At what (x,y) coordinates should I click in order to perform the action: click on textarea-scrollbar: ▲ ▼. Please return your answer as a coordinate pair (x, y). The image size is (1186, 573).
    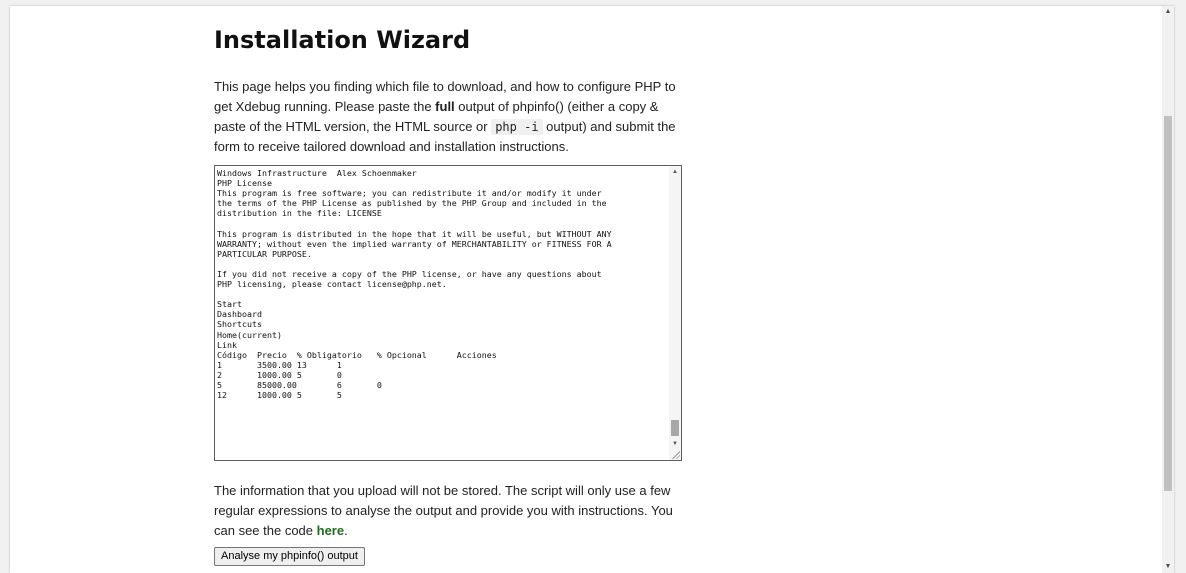
    Looking at the image, I should click on (675, 313).